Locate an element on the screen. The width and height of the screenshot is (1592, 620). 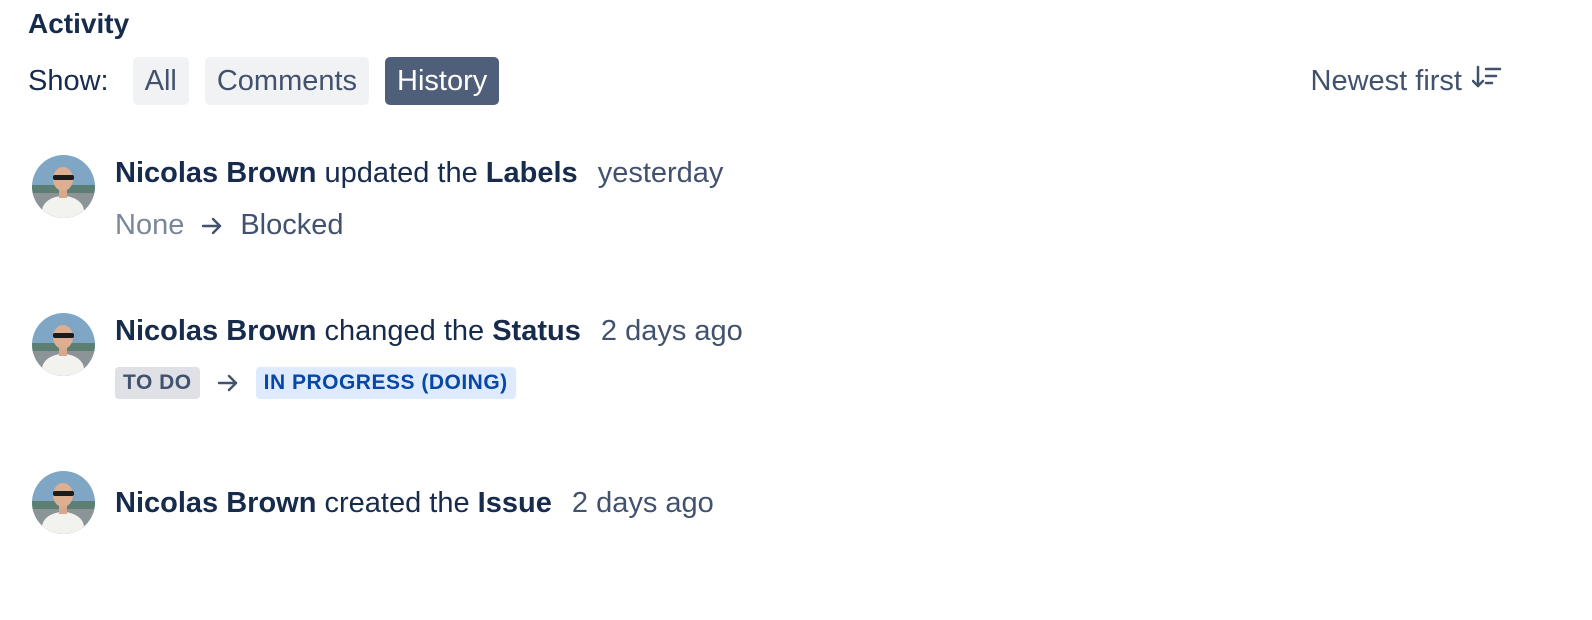
change-row: TO DO IN PROGRESS (DOING) is located at coordinates (429, 383).